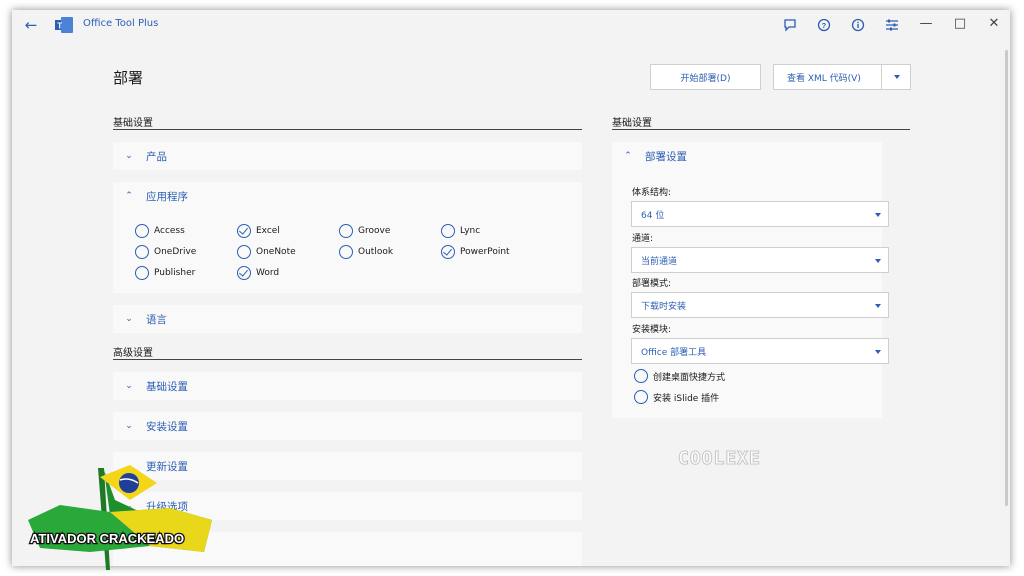  Describe the element at coordinates (960, 24) in the screenshot. I see `maximize-button: □` at that location.